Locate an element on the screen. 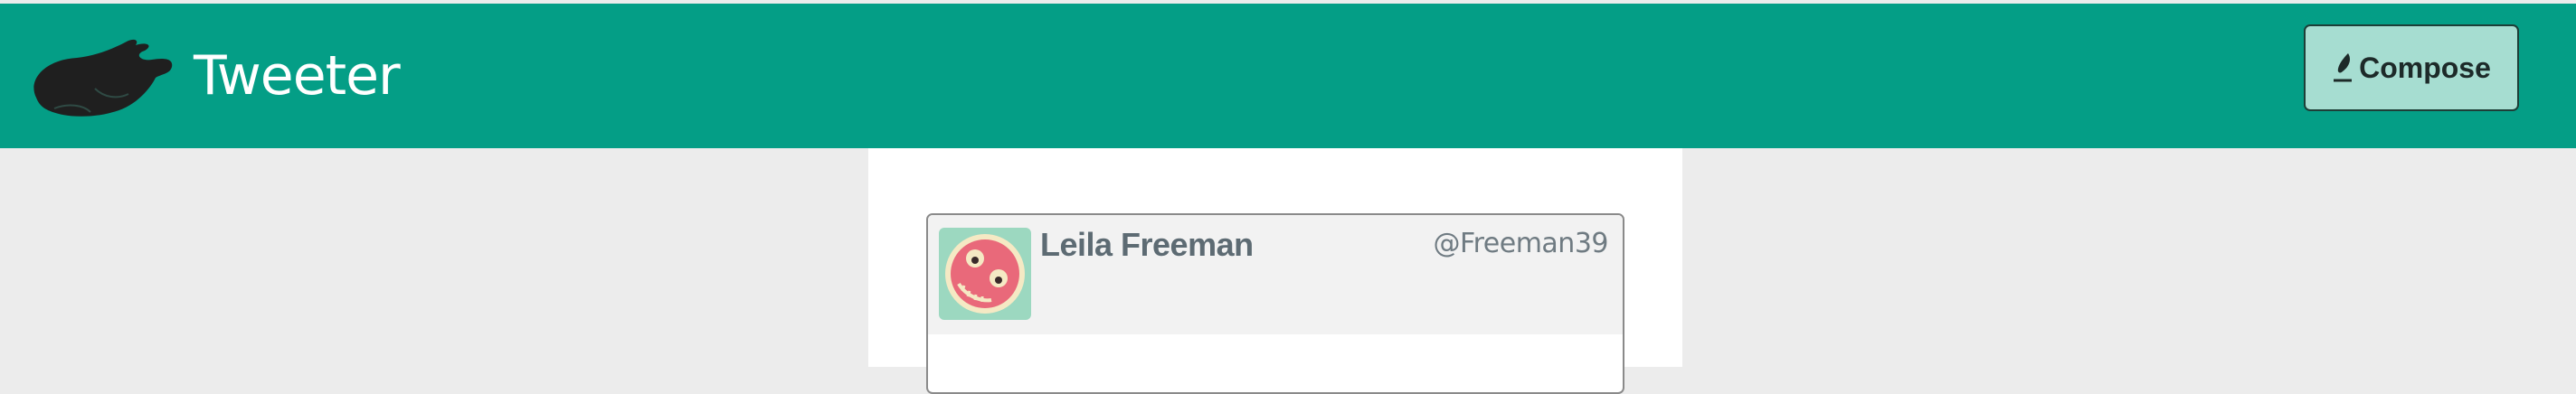 The image size is (2576, 394). roast-chicken-icon is located at coordinates (104, 78).